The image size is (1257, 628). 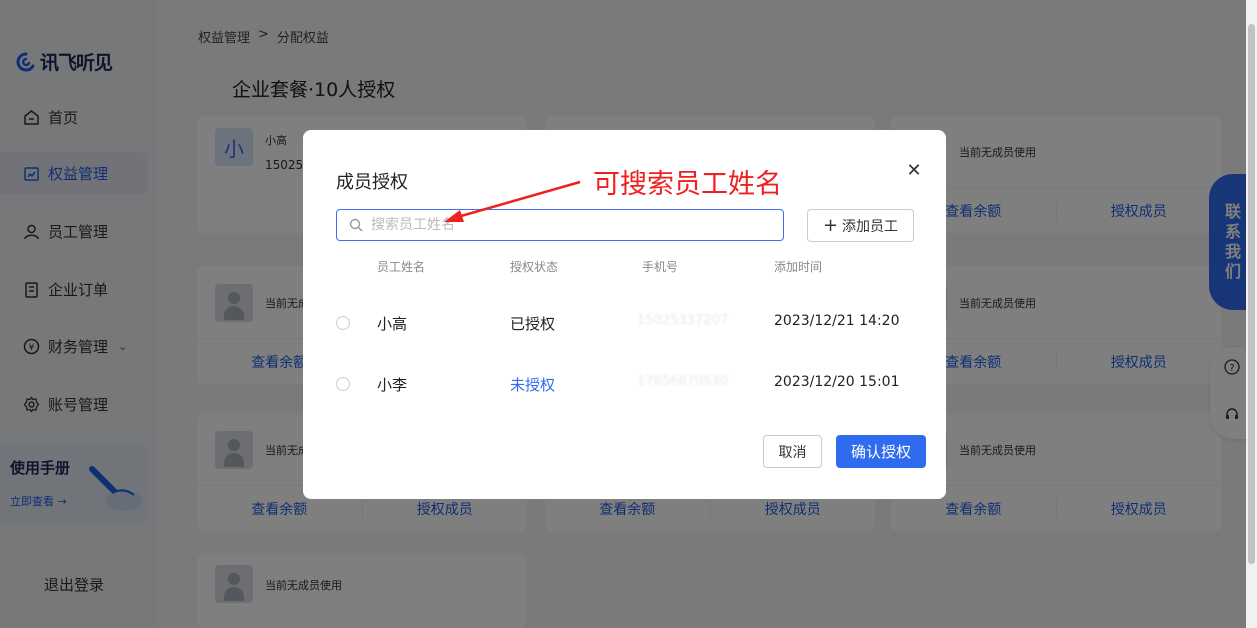 I want to click on auth-status: 已授权, so click(x=533, y=324).